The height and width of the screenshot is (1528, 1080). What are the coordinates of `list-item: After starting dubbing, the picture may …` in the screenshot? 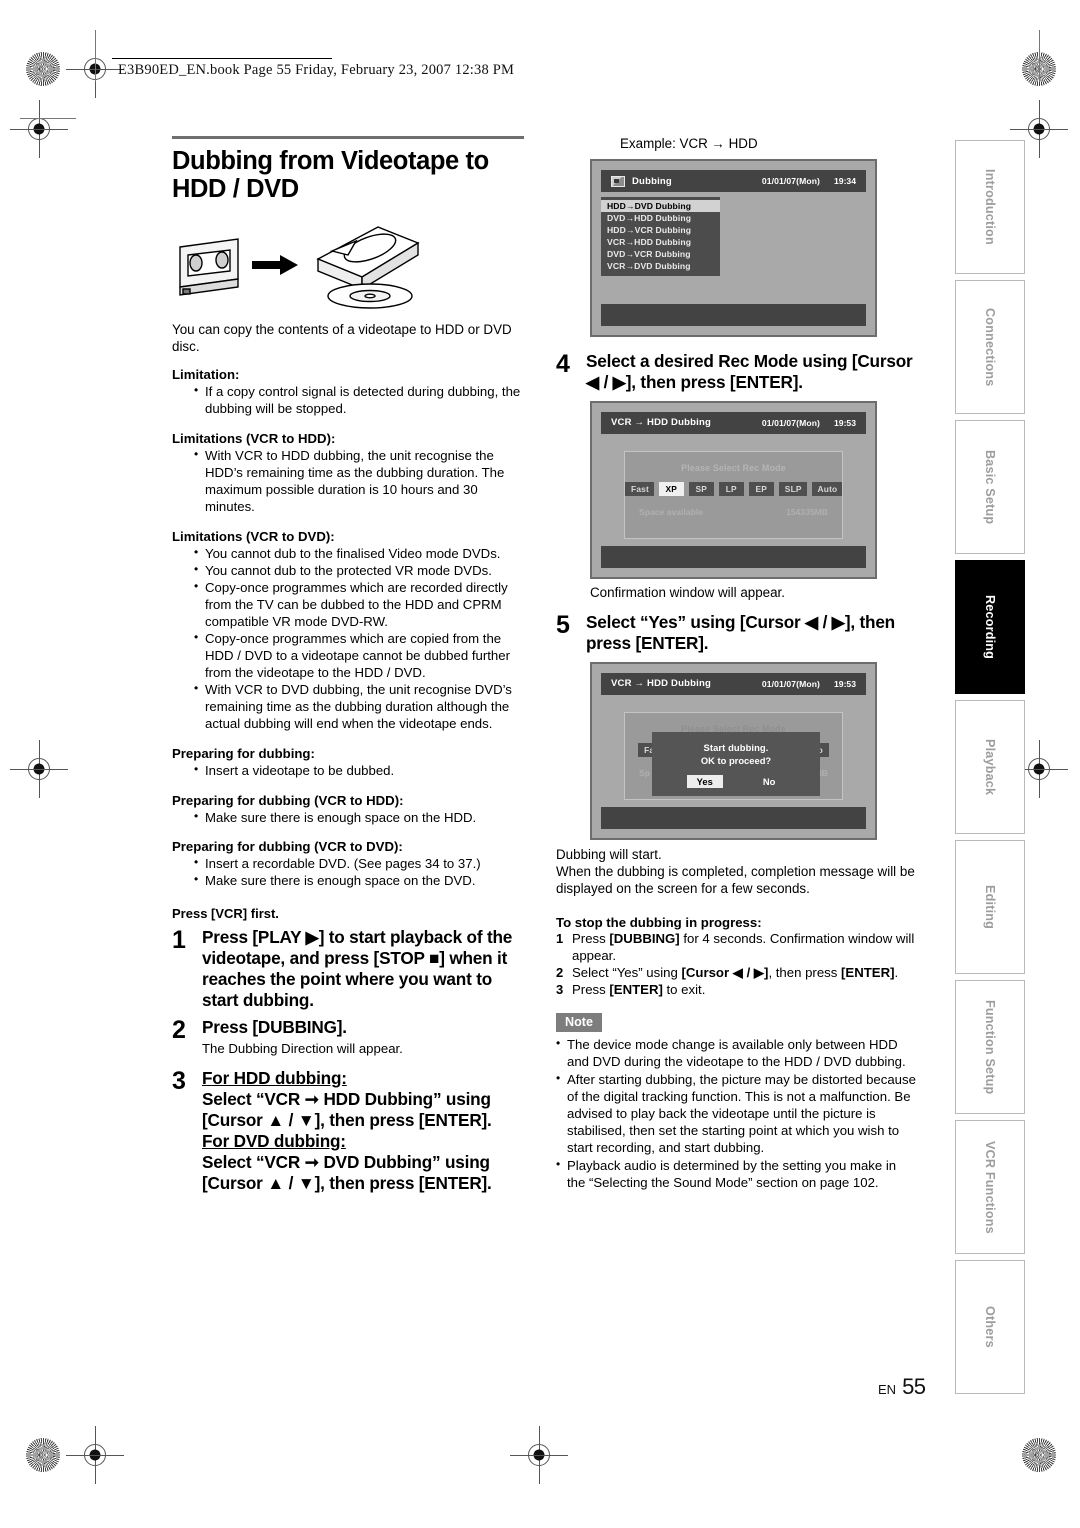 It's located at (736, 1114).